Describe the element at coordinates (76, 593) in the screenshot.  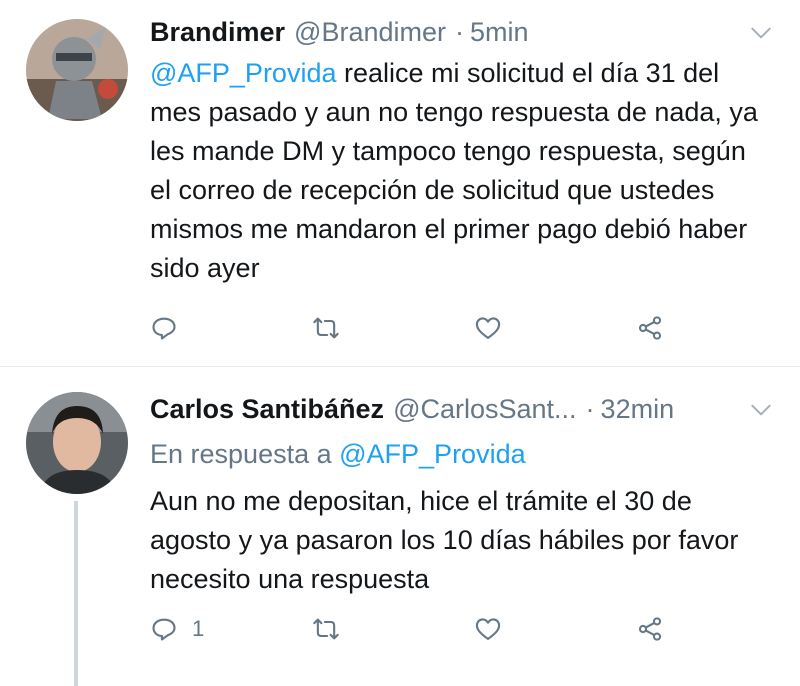
I see `thread-line` at that location.